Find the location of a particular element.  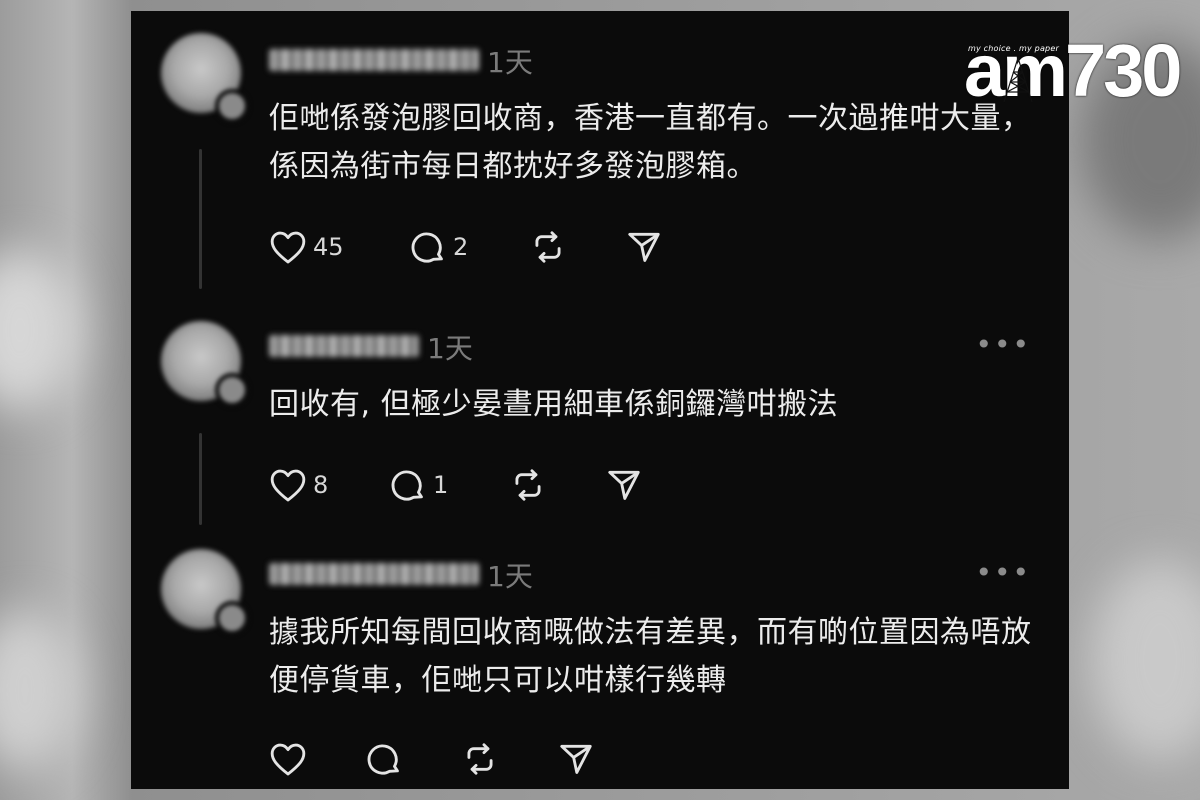

reply-button is located at coordinates (413, 759).